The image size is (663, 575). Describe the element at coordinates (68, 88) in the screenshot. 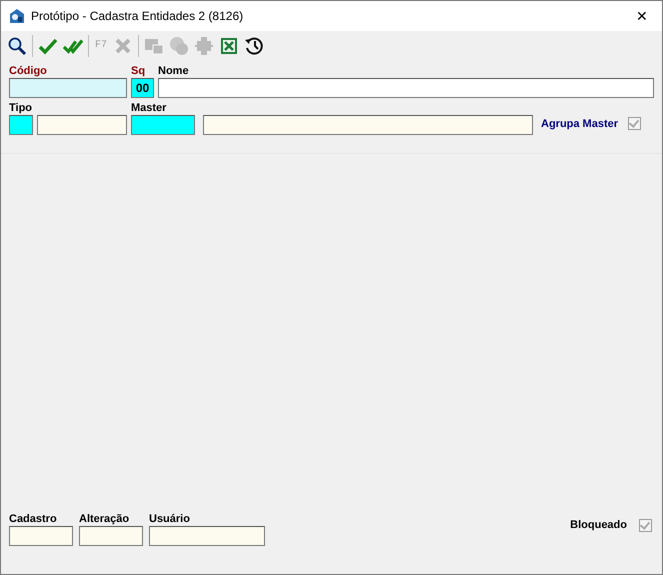

I see `codigo-field` at that location.